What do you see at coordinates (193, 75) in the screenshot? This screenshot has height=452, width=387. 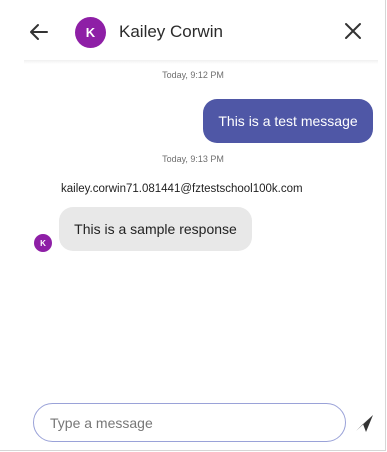 I see `message-timestamp: Today, 9:12 PM` at bounding box center [193, 75].